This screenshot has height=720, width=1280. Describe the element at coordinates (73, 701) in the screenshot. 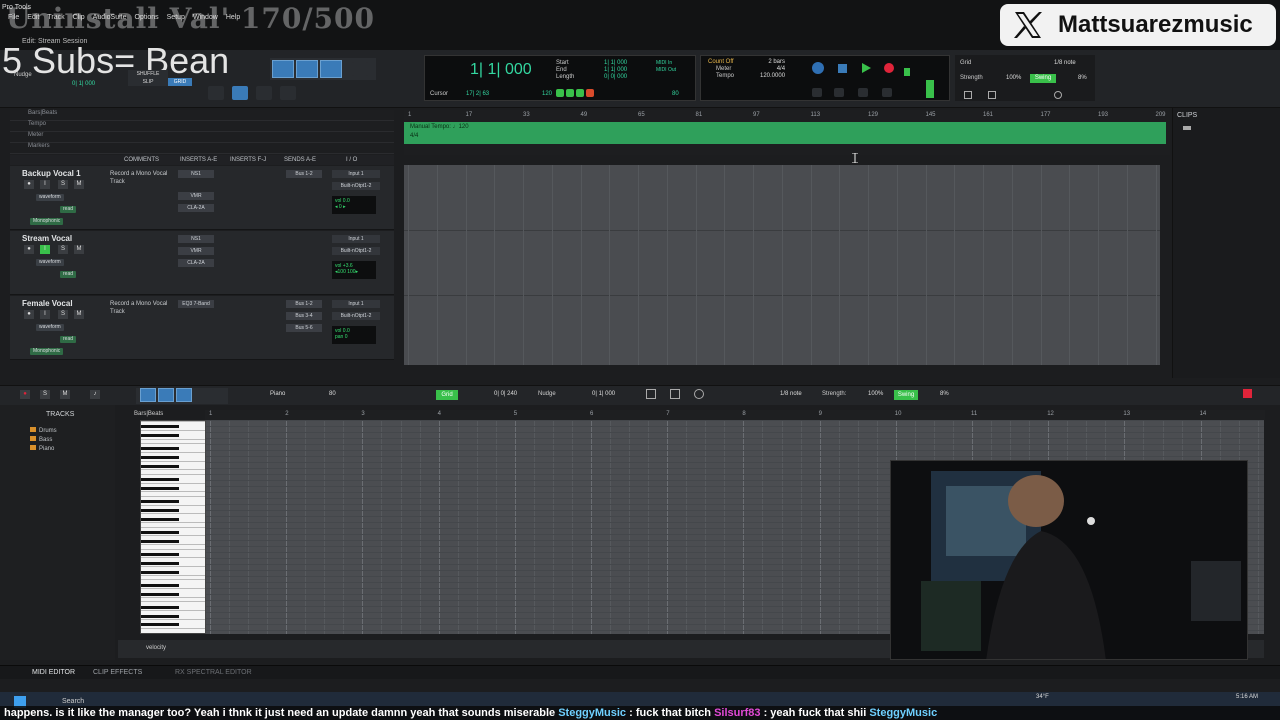

I see `taskbar-search: Search` at that location.